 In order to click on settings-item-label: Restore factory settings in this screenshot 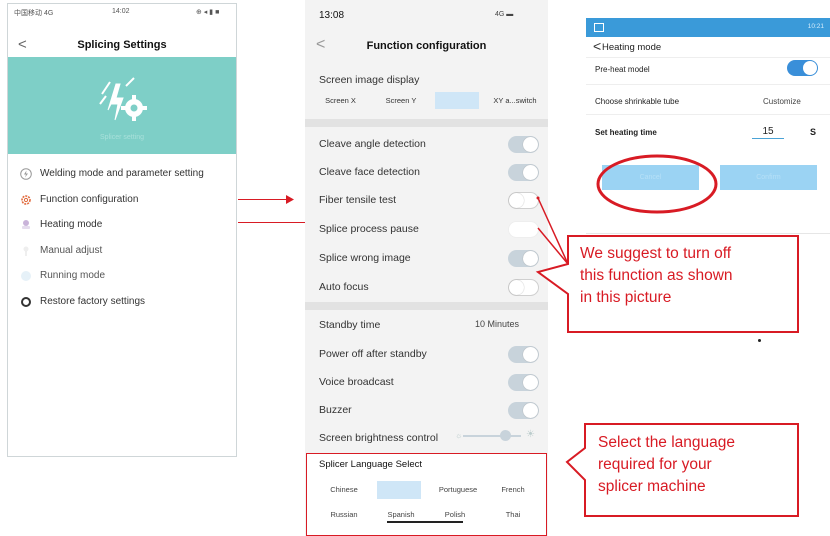, I will do `click(93, 301)`.